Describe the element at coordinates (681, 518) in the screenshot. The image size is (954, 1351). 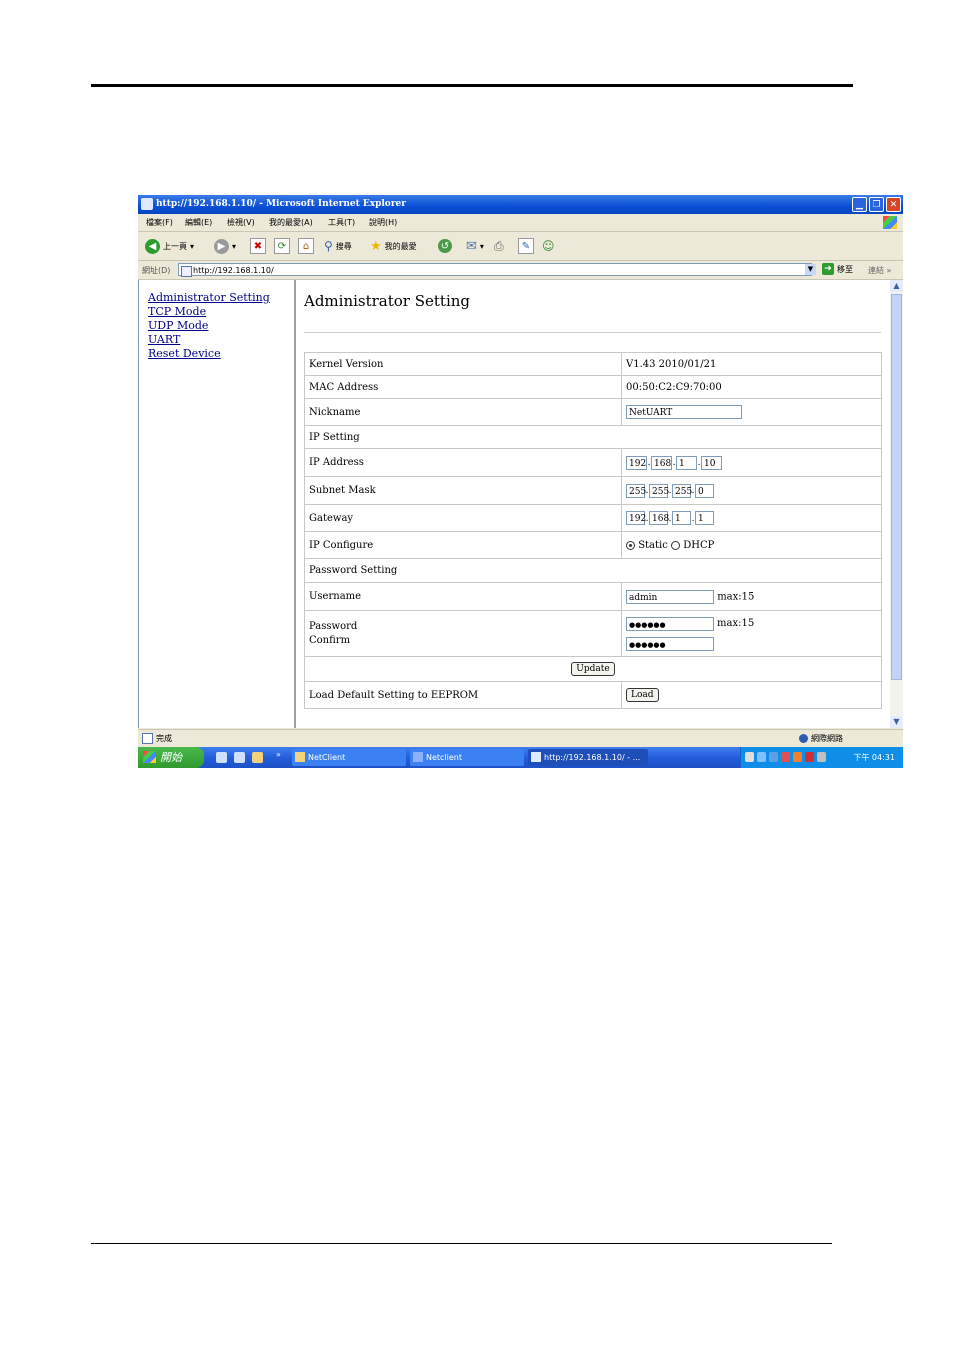
I see `gateway-octet-3: 1` at that location.